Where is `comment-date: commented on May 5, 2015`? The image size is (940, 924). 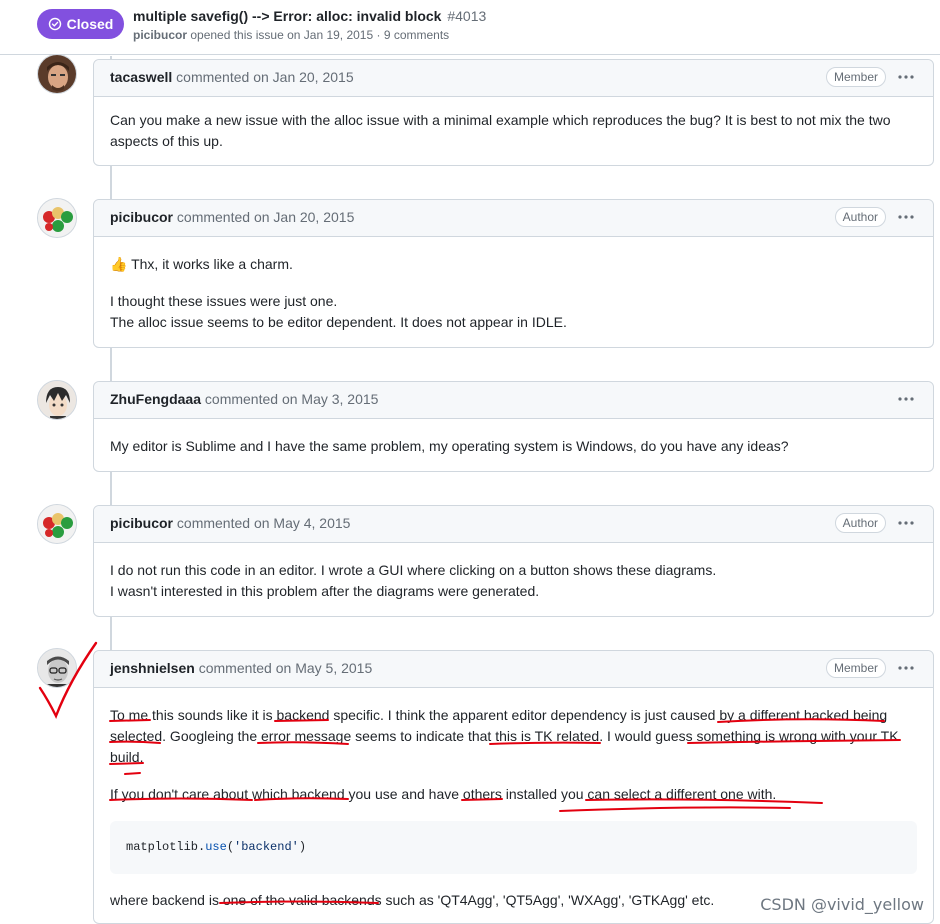 comment-date: commented on May 5, 2015 is located at coordinates (286, 668).